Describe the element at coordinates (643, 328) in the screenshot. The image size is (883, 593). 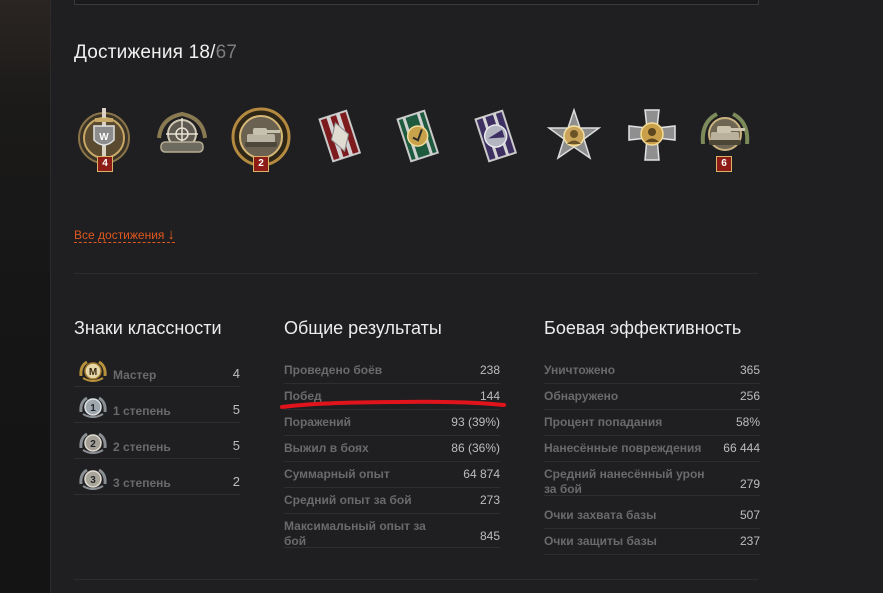
I see `combat-title: Боевая эффективность` at that location.